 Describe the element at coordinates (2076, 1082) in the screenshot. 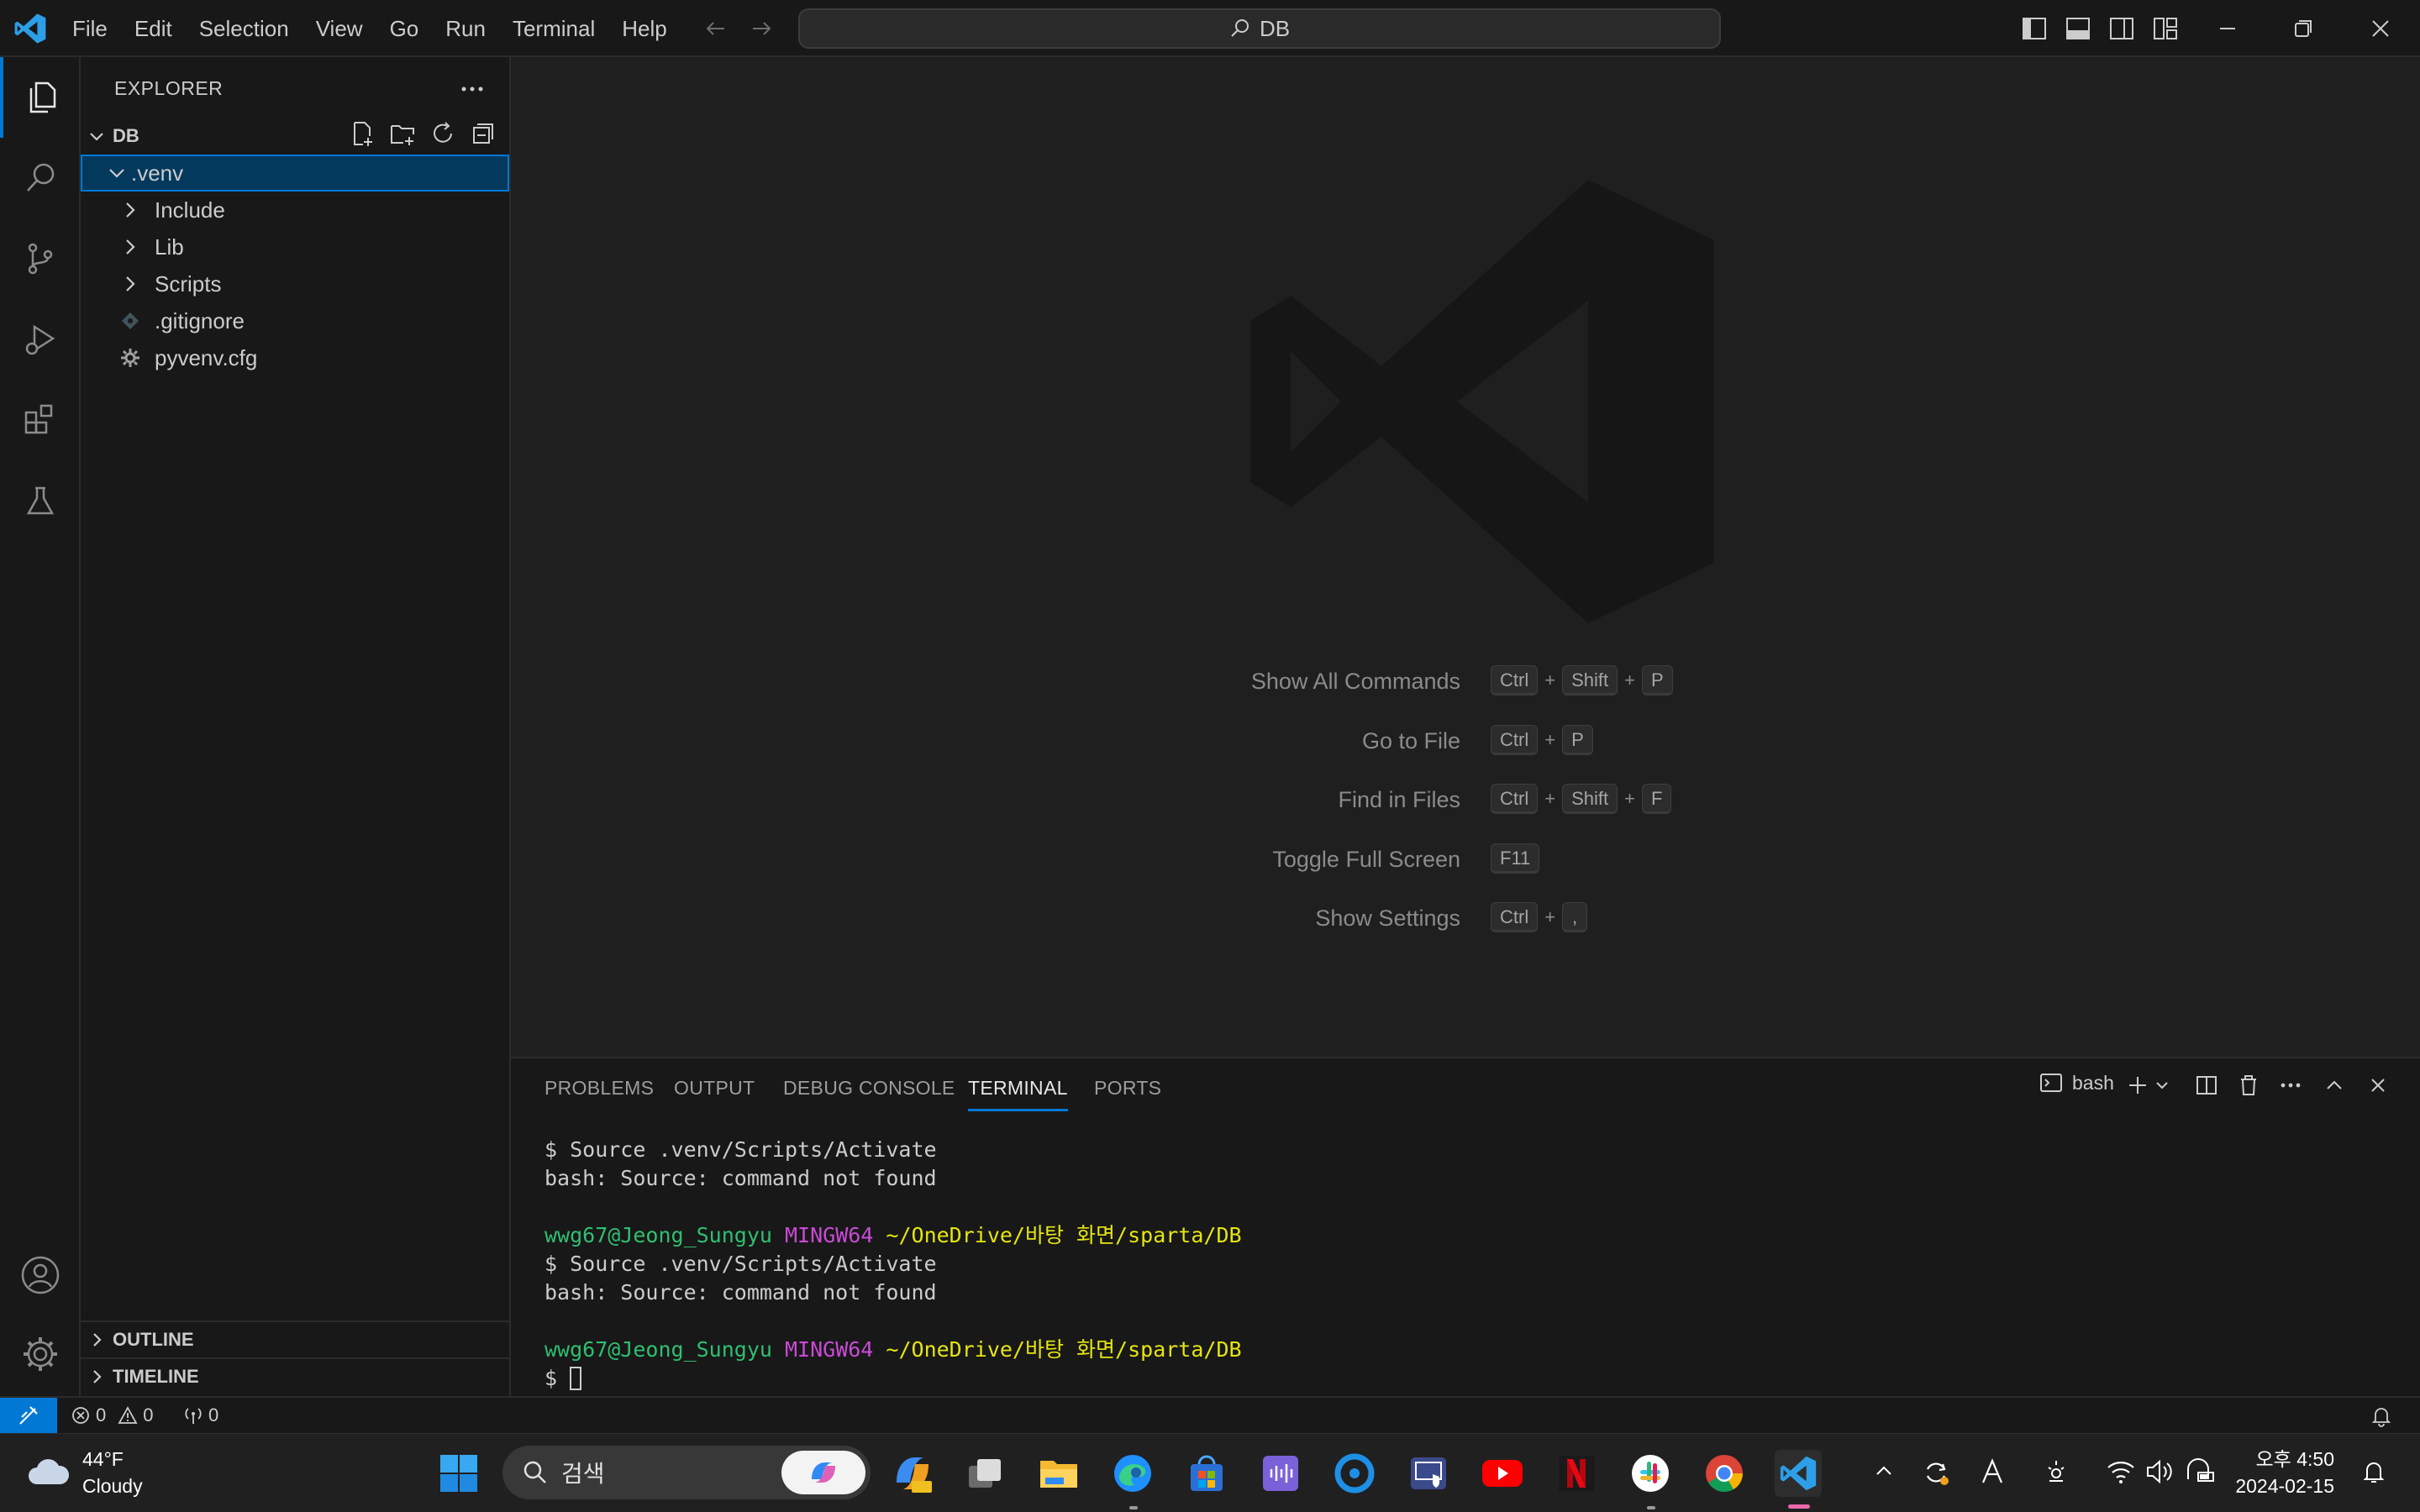

I see `terminal-shell-selector: bash` at that location.